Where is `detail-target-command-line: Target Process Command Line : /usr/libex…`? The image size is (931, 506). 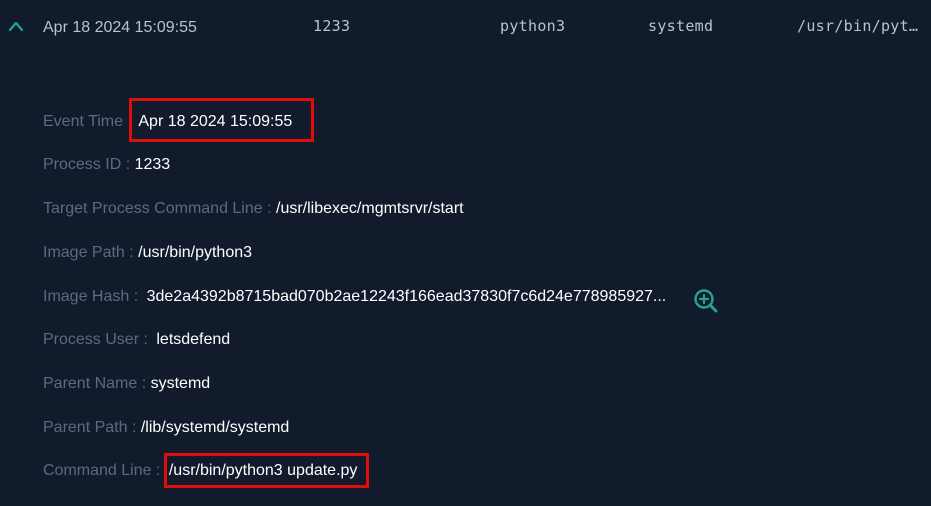 detail-target-command-line: Target Process Command Line : /usr/libex… is located at coordinates (253, 209).